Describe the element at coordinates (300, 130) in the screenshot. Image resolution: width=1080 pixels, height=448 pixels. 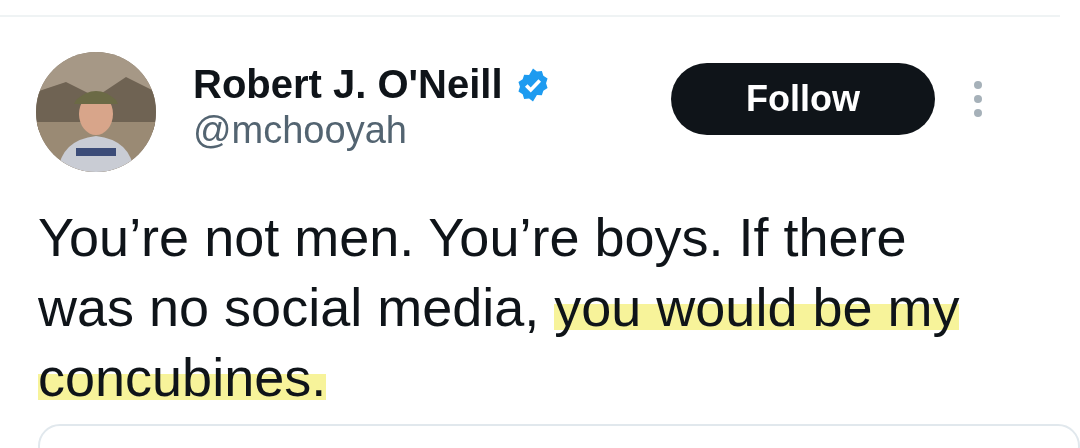
I see `author-handle: @mchooyah` at that location.